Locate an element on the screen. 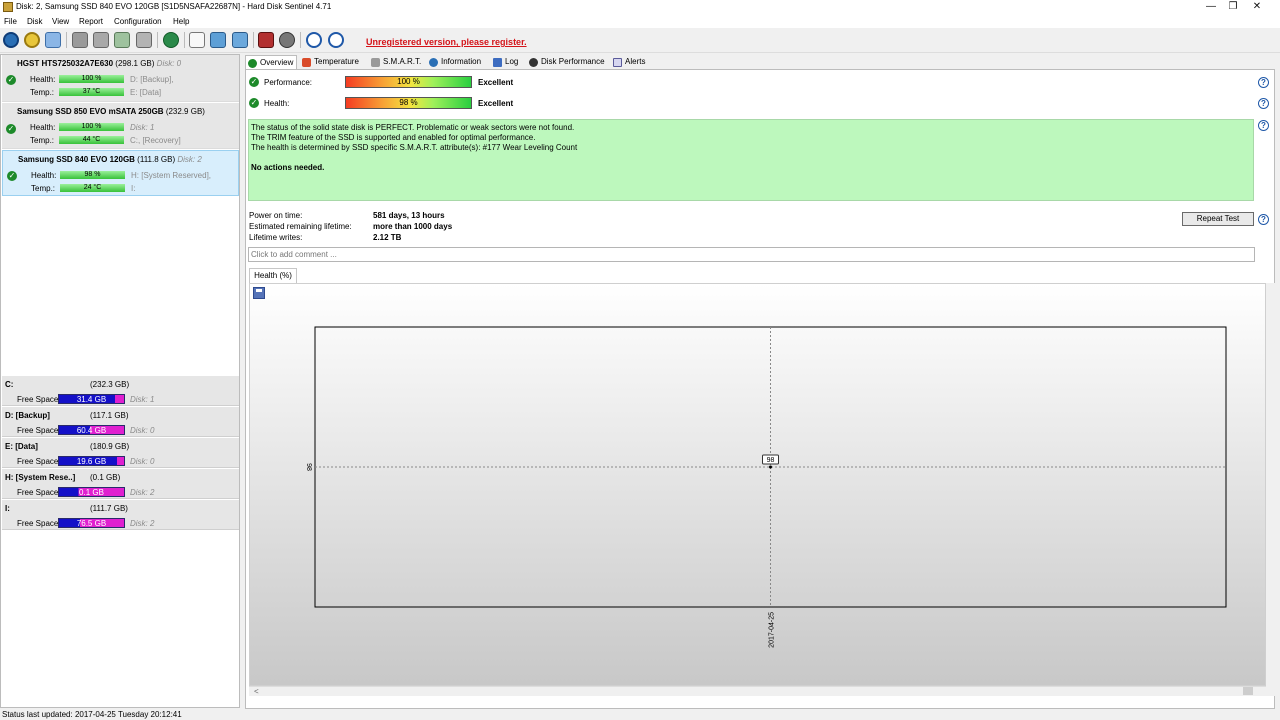 Image resolution: width=1280 pixels, height=720 pixels. performance-rating: Excellent is located at coordinates (496, 82).